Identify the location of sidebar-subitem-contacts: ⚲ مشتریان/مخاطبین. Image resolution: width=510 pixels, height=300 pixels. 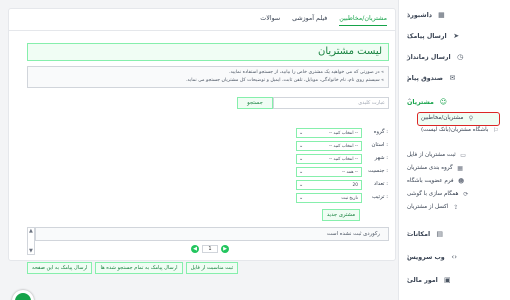
(458, 119).